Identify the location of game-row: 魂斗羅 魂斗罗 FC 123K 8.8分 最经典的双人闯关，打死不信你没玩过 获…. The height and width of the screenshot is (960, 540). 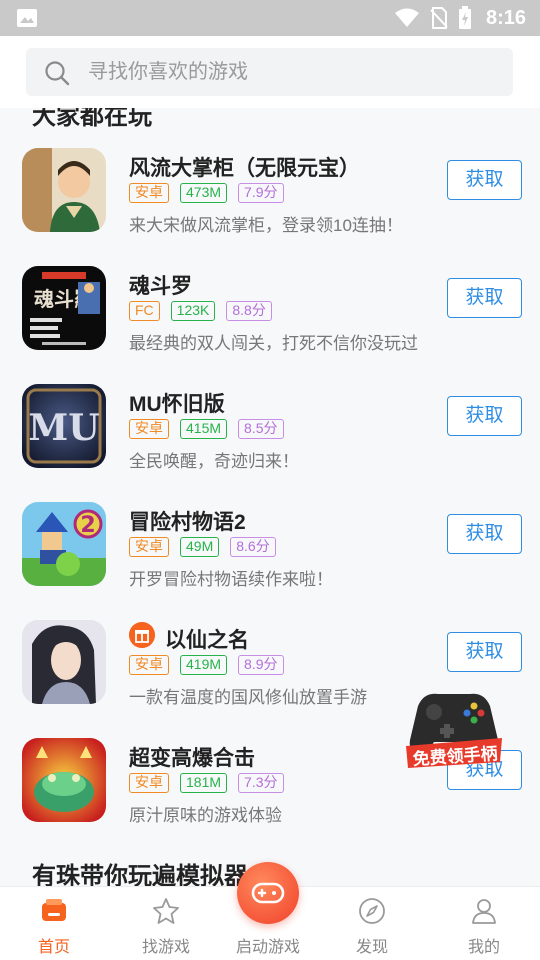
(270, 325).